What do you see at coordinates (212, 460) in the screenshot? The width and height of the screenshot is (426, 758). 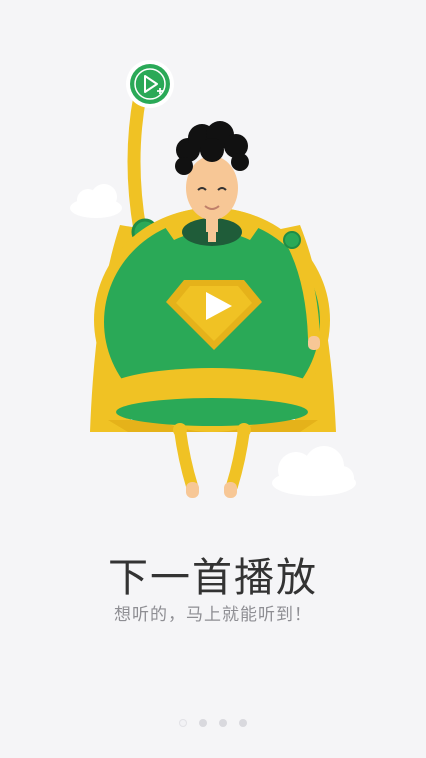 I see `legs` at bounding box center [212, 460].